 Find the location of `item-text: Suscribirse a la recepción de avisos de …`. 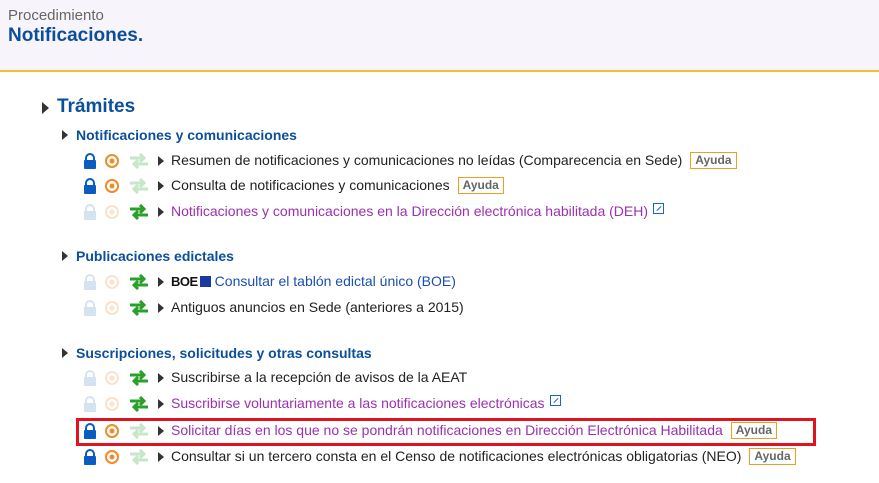

item-text: Suscribirse a la recepción de avisos de … is located at coordinates (319, 377).